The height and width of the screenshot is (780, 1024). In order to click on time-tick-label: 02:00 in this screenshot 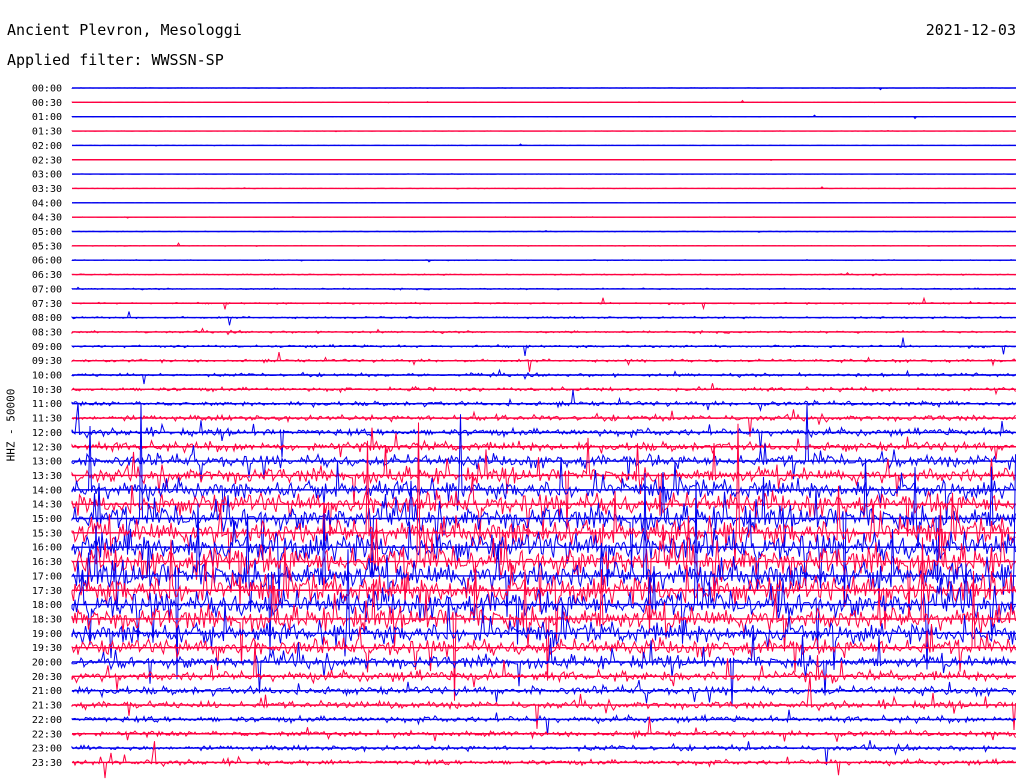, I will do `click(47, 146)`.